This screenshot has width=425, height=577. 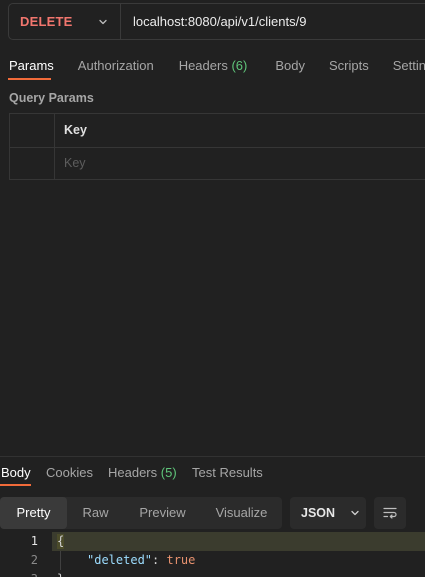 I want to click on tab-label: Cookies, so click(x=69, y=472).